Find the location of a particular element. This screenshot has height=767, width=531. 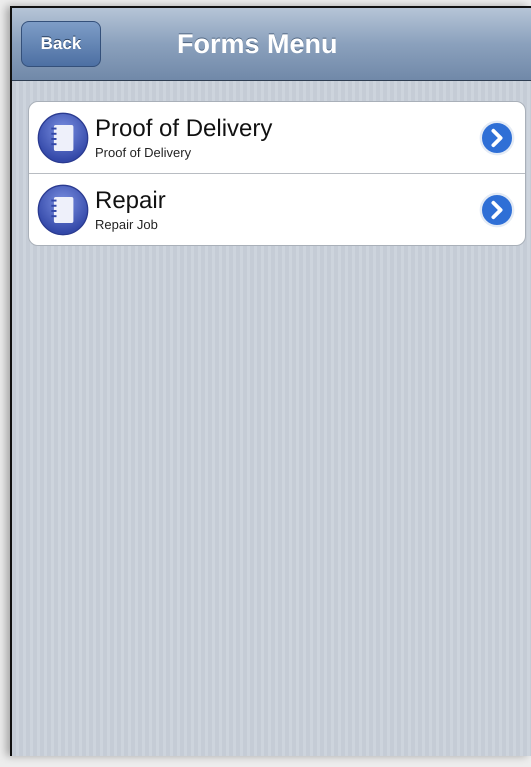

form-subtitle: Proof of Delivery is located at coordinates (143, 152).